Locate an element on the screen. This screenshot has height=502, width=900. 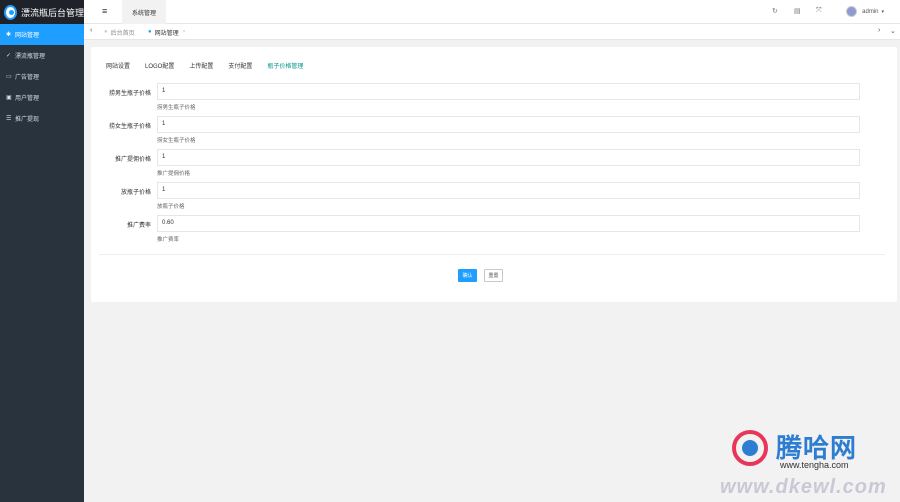
tabs-menu-icon: ⌄ is located at coordinates (893, 31).